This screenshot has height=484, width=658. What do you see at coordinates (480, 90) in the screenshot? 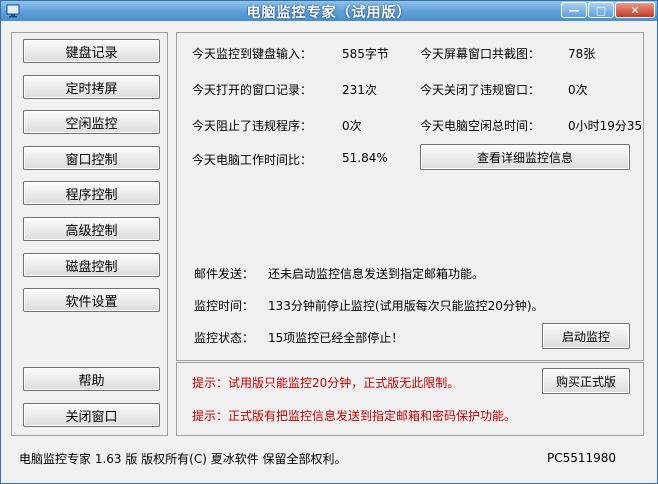
I see `closed-windows-label: 今天关闭了违规窗口：` at bounding box center [480, 90].